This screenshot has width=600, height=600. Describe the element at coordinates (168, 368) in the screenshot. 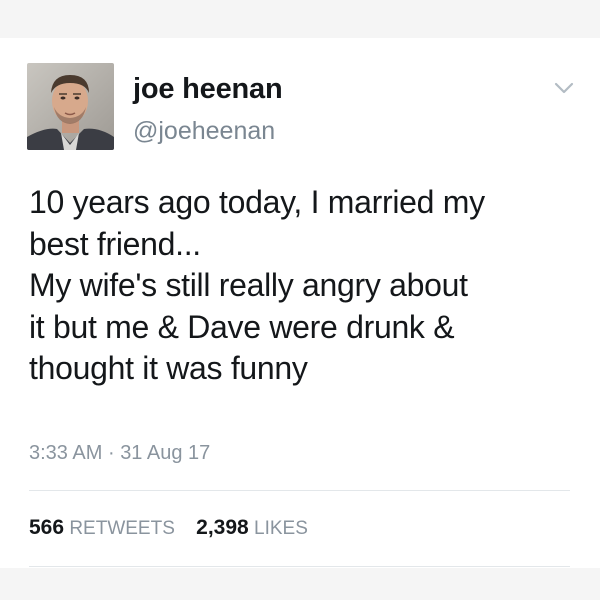

I see `tweet-text-line: thought it was funny` at that location.